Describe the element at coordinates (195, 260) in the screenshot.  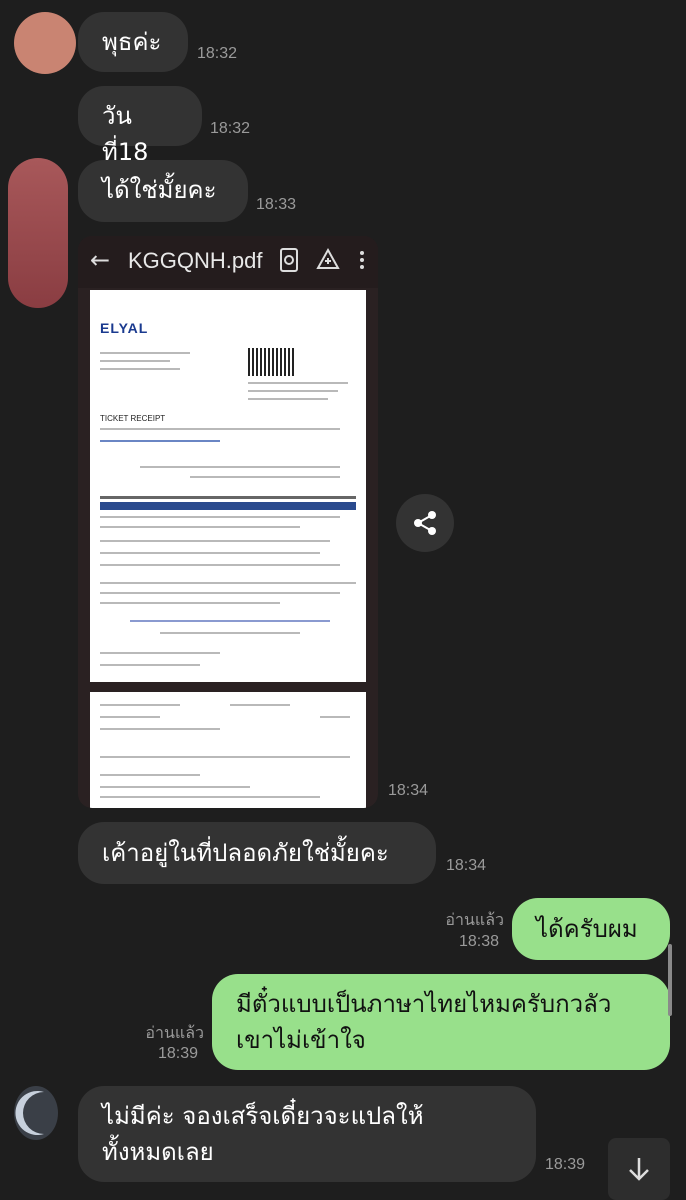
I see `pdf-filename: KGGQNH.pdf` at that location.